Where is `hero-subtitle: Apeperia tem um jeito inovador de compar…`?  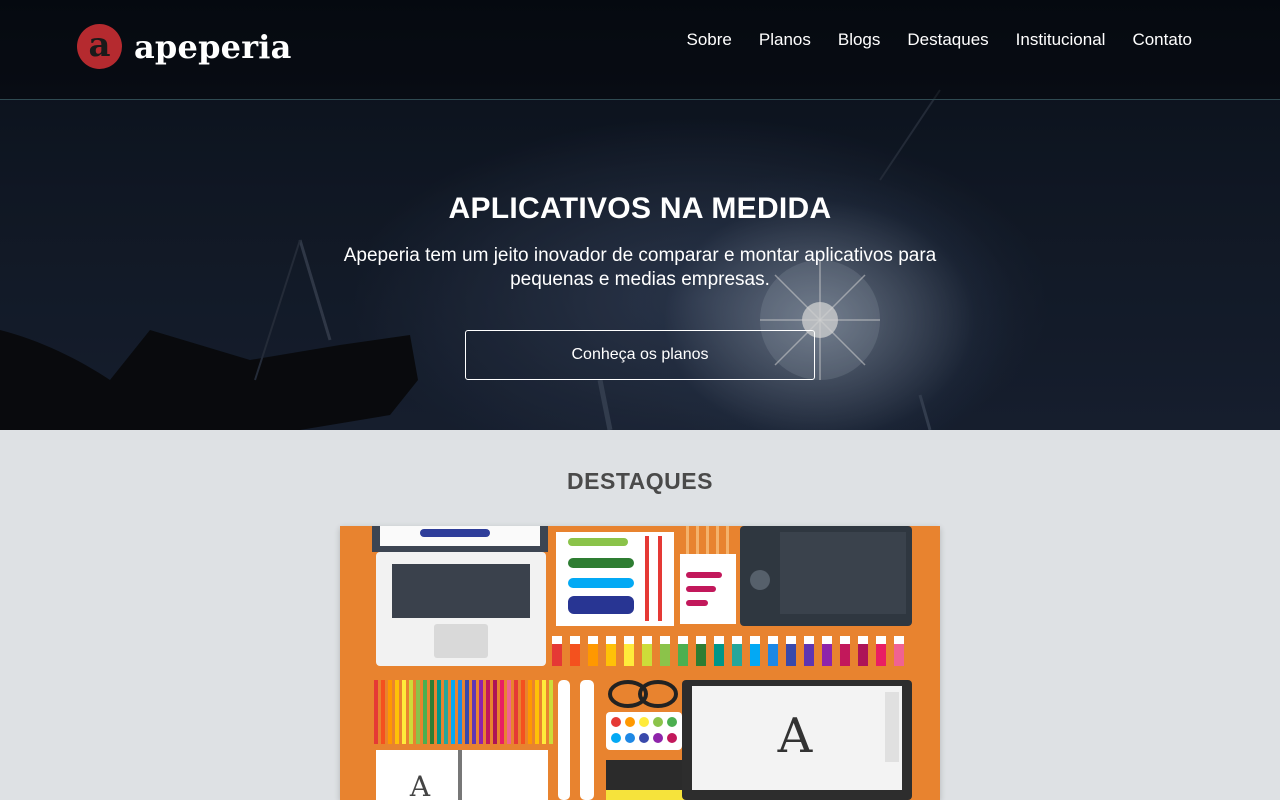 hero-subtitle: Apeperia tem um jeito inovador de compar… is located at coordinates (640, 267).